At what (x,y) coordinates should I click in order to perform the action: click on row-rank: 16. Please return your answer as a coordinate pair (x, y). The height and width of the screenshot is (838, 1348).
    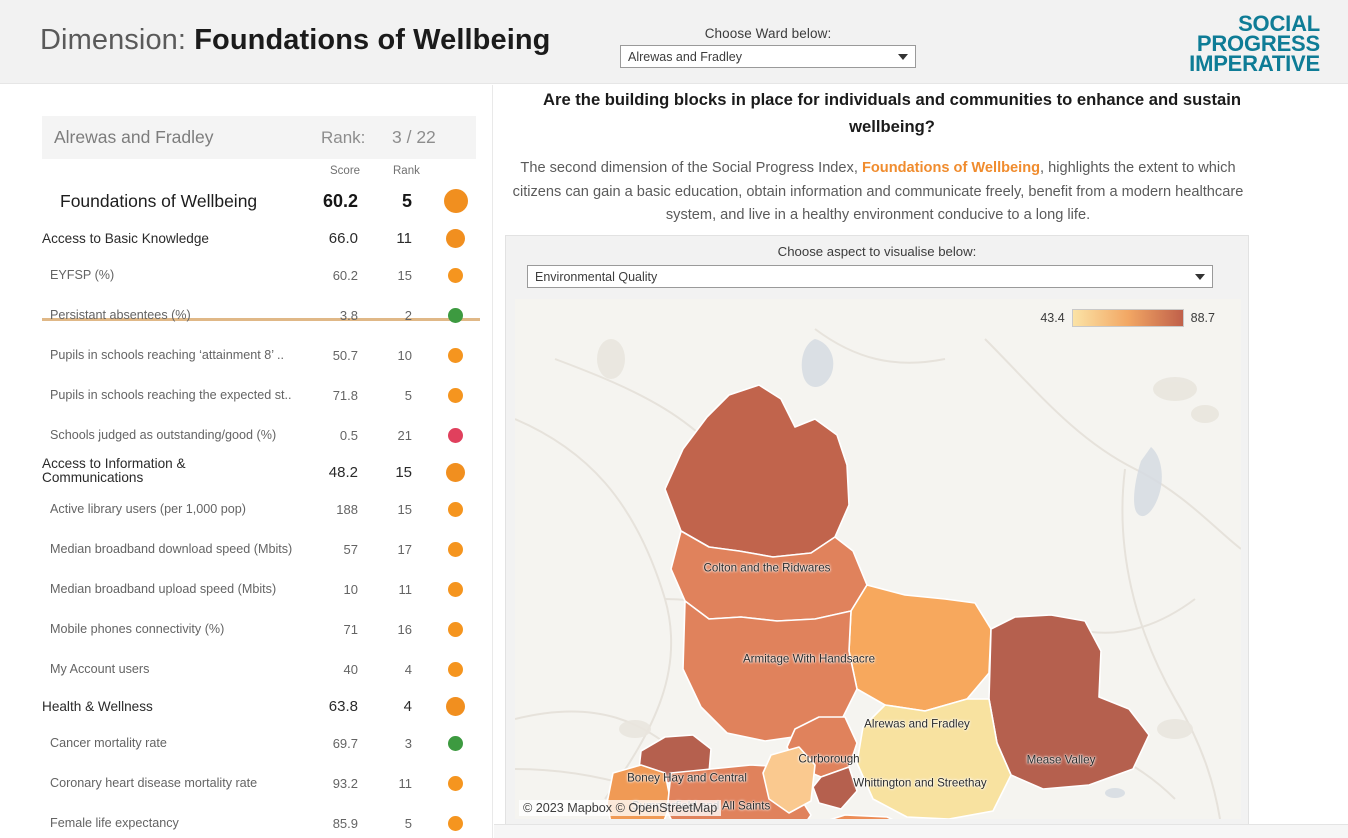
    Looking at the image, I should click on (404, 629).